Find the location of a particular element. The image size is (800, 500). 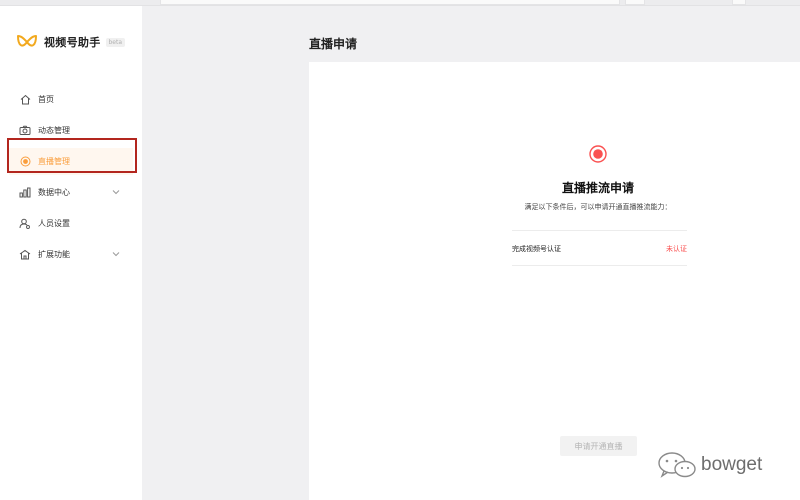

home-icon is located at coordinates (25, 100).